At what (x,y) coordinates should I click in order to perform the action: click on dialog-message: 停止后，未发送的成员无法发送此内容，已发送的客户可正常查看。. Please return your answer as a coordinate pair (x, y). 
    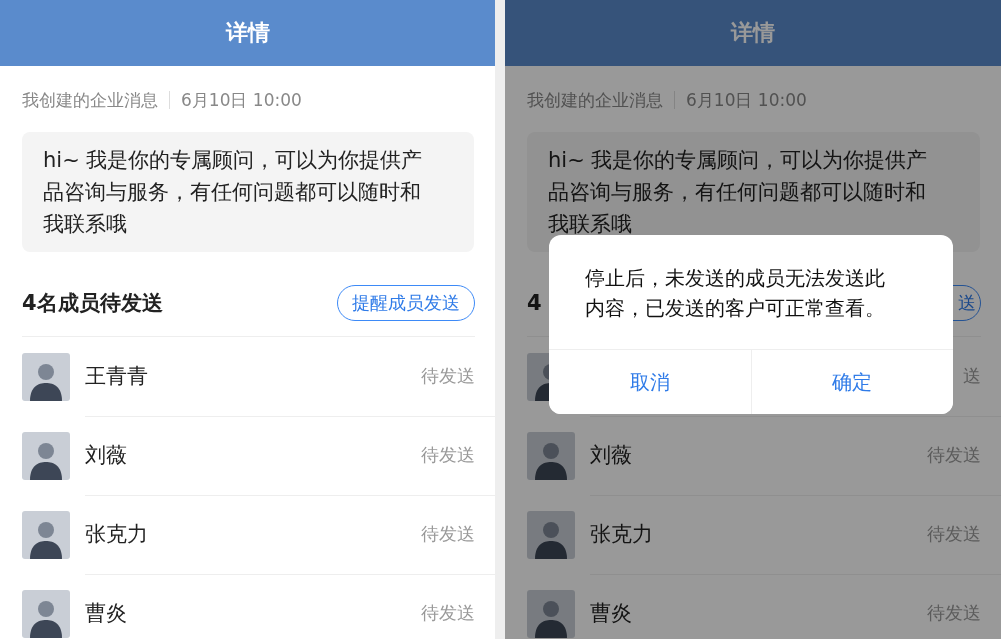
    Looking at the image, I should click on (735, 293).